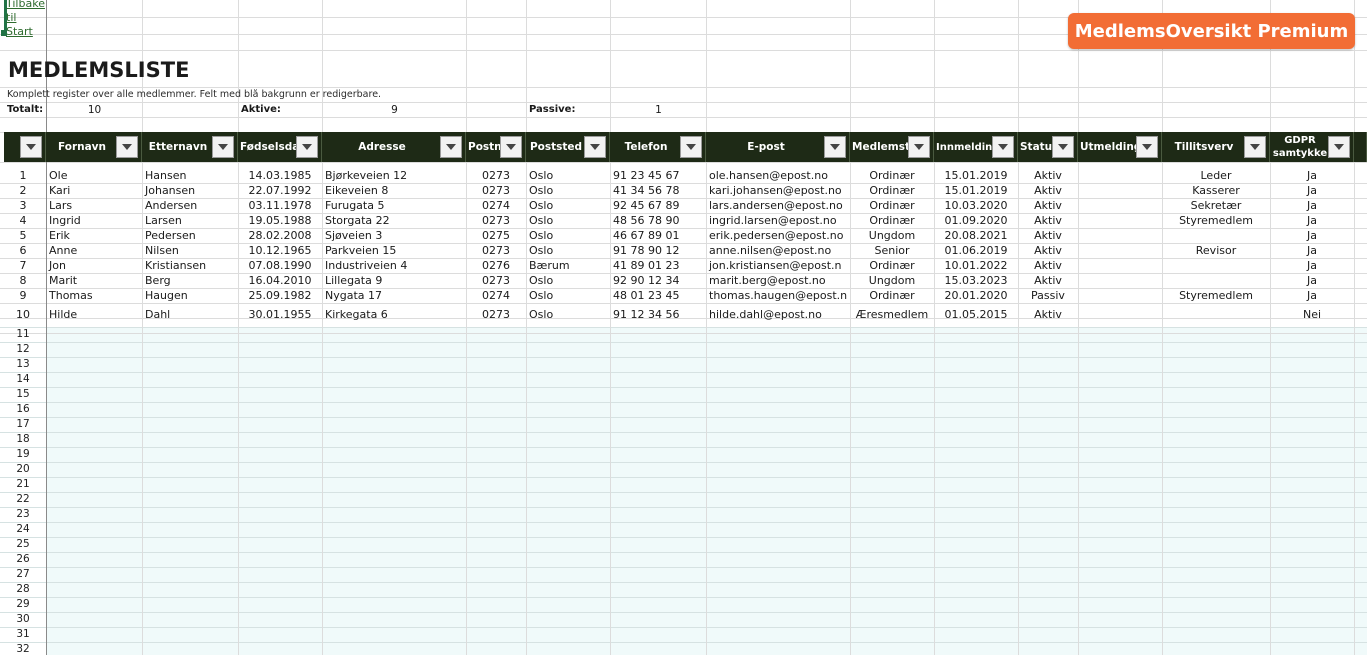 The image size is (1367, 655). Describe the element at coordinates (280, 280) in the screenshot. I see `cell-fodselsdato: 16.04.2010` at that location.